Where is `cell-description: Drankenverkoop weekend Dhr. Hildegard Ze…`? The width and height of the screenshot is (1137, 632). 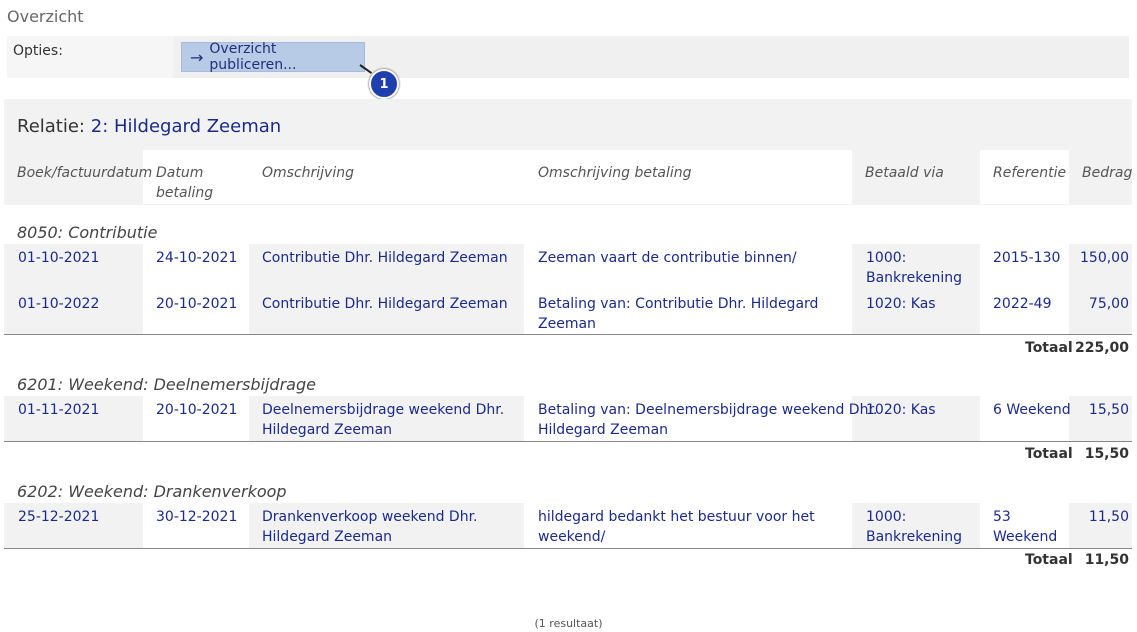 cell-description: Drankenverkoop weekend Dhr. Hildegard Ze… is located at coordinates (370, 527).